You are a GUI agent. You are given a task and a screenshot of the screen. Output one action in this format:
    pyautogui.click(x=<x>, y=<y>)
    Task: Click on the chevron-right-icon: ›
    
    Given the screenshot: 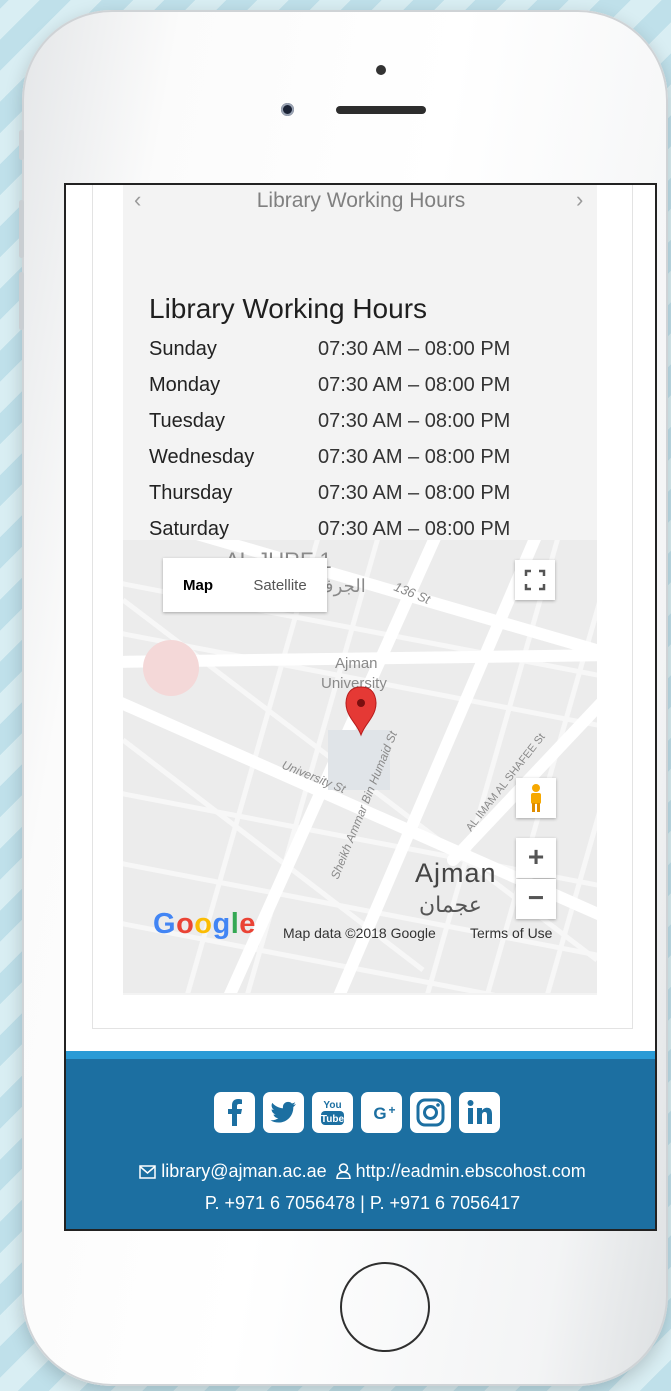 What is the action you would take?
    pyautogui.click(x=579, y=200)
    